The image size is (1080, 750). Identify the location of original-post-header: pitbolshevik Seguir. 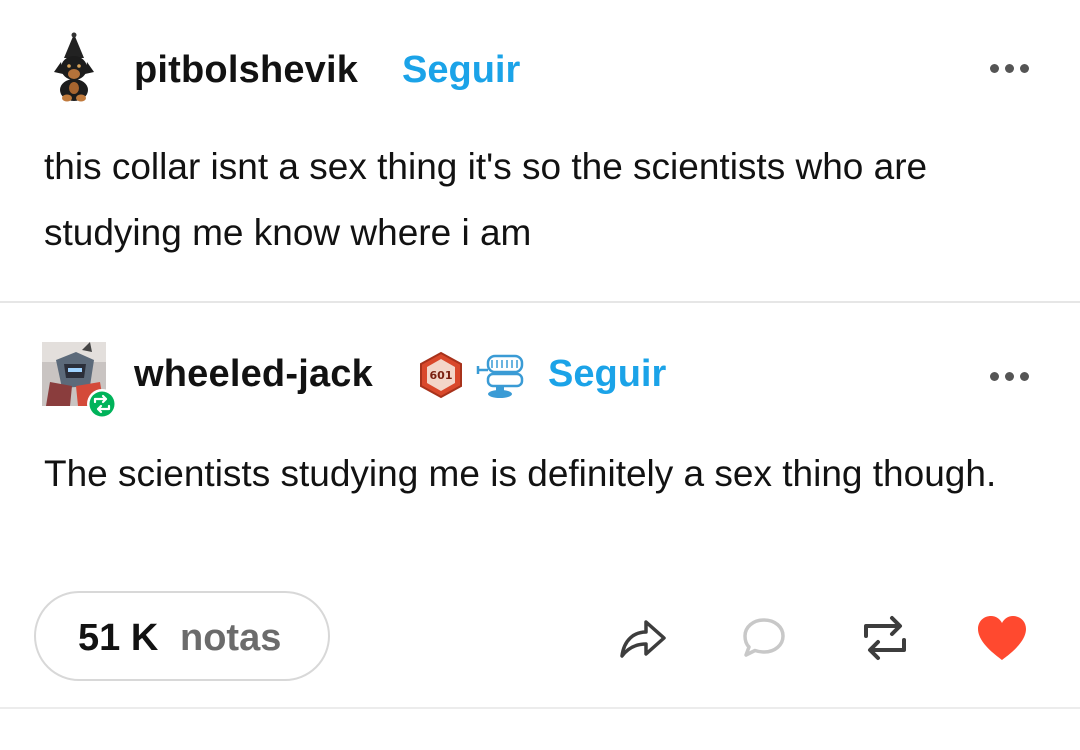
(540, 68).